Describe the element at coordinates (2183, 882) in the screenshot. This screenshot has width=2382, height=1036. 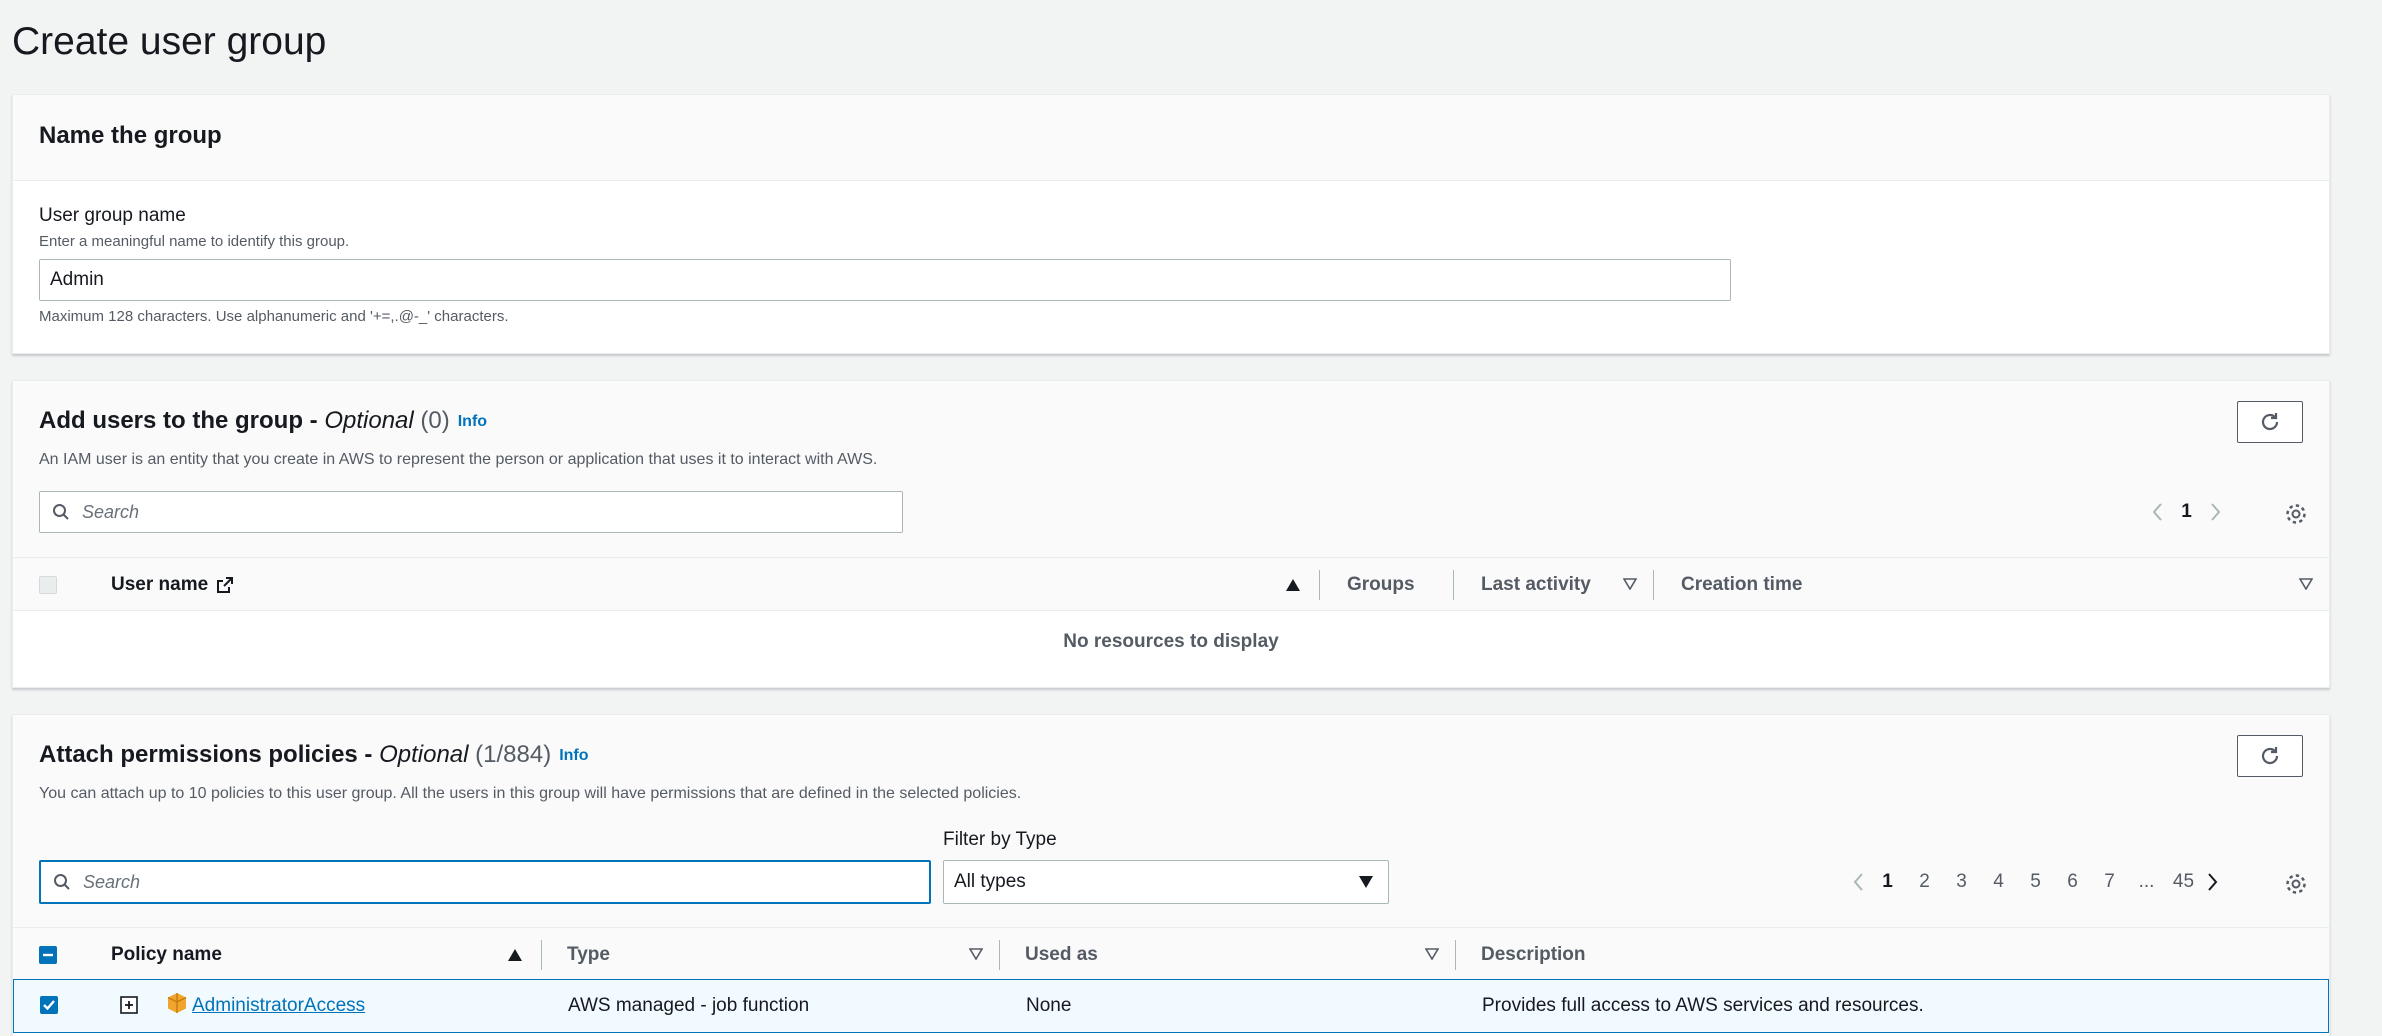
I see `page-number: 45` at that location.